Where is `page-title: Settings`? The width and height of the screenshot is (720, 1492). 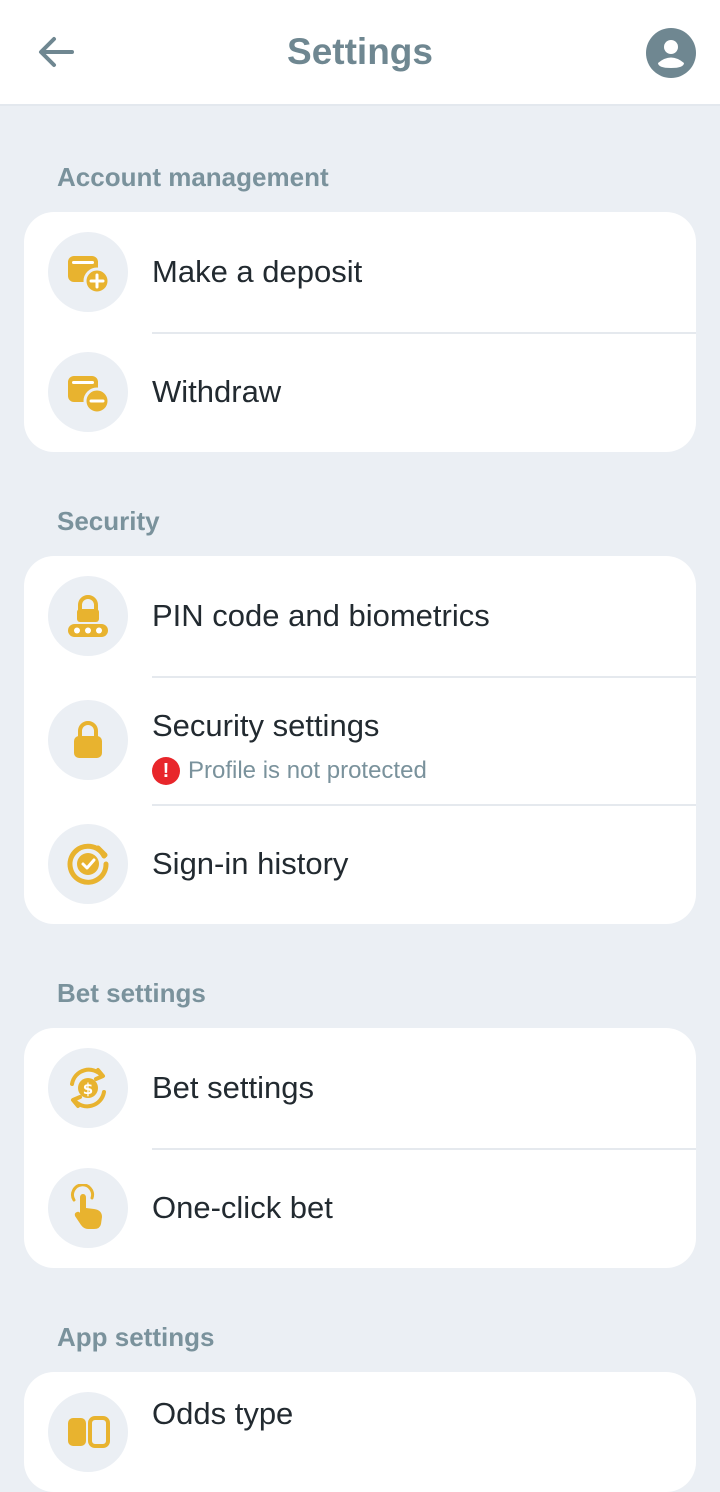 page-title: Settings is located at coordinates (360, 51).